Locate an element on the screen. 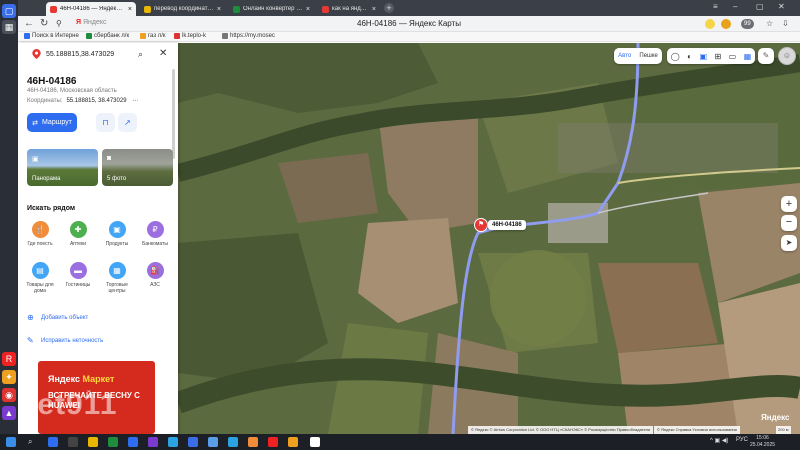 This screenshot has height=450, width=800. dock-app-icon: R is located at coordinates (9, 359).